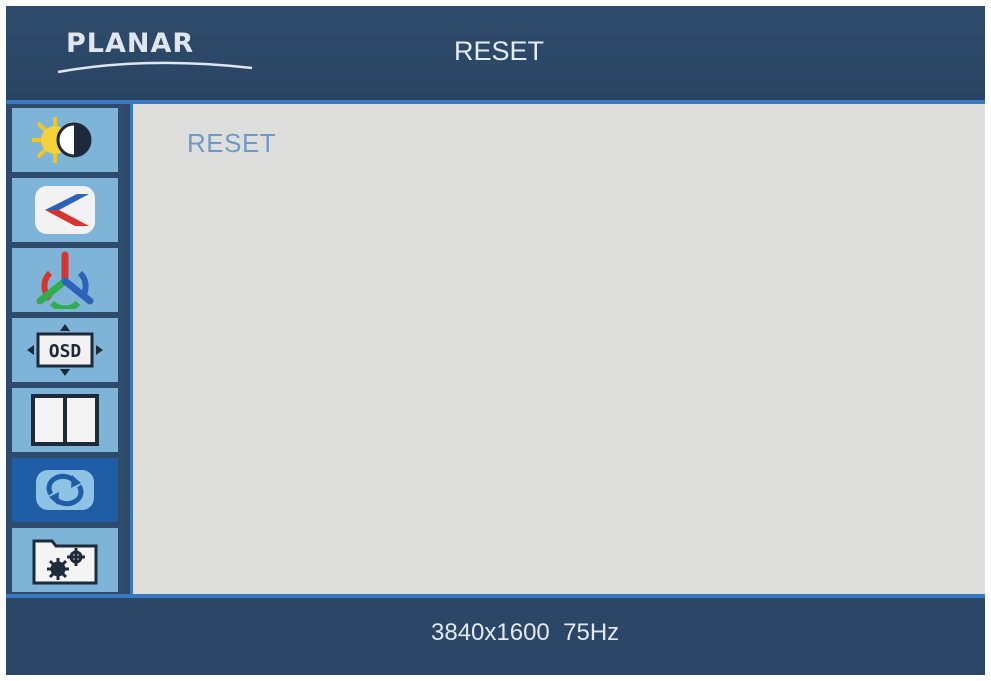  I want to click on osd-sidebar: OSD, so click(65, 349).